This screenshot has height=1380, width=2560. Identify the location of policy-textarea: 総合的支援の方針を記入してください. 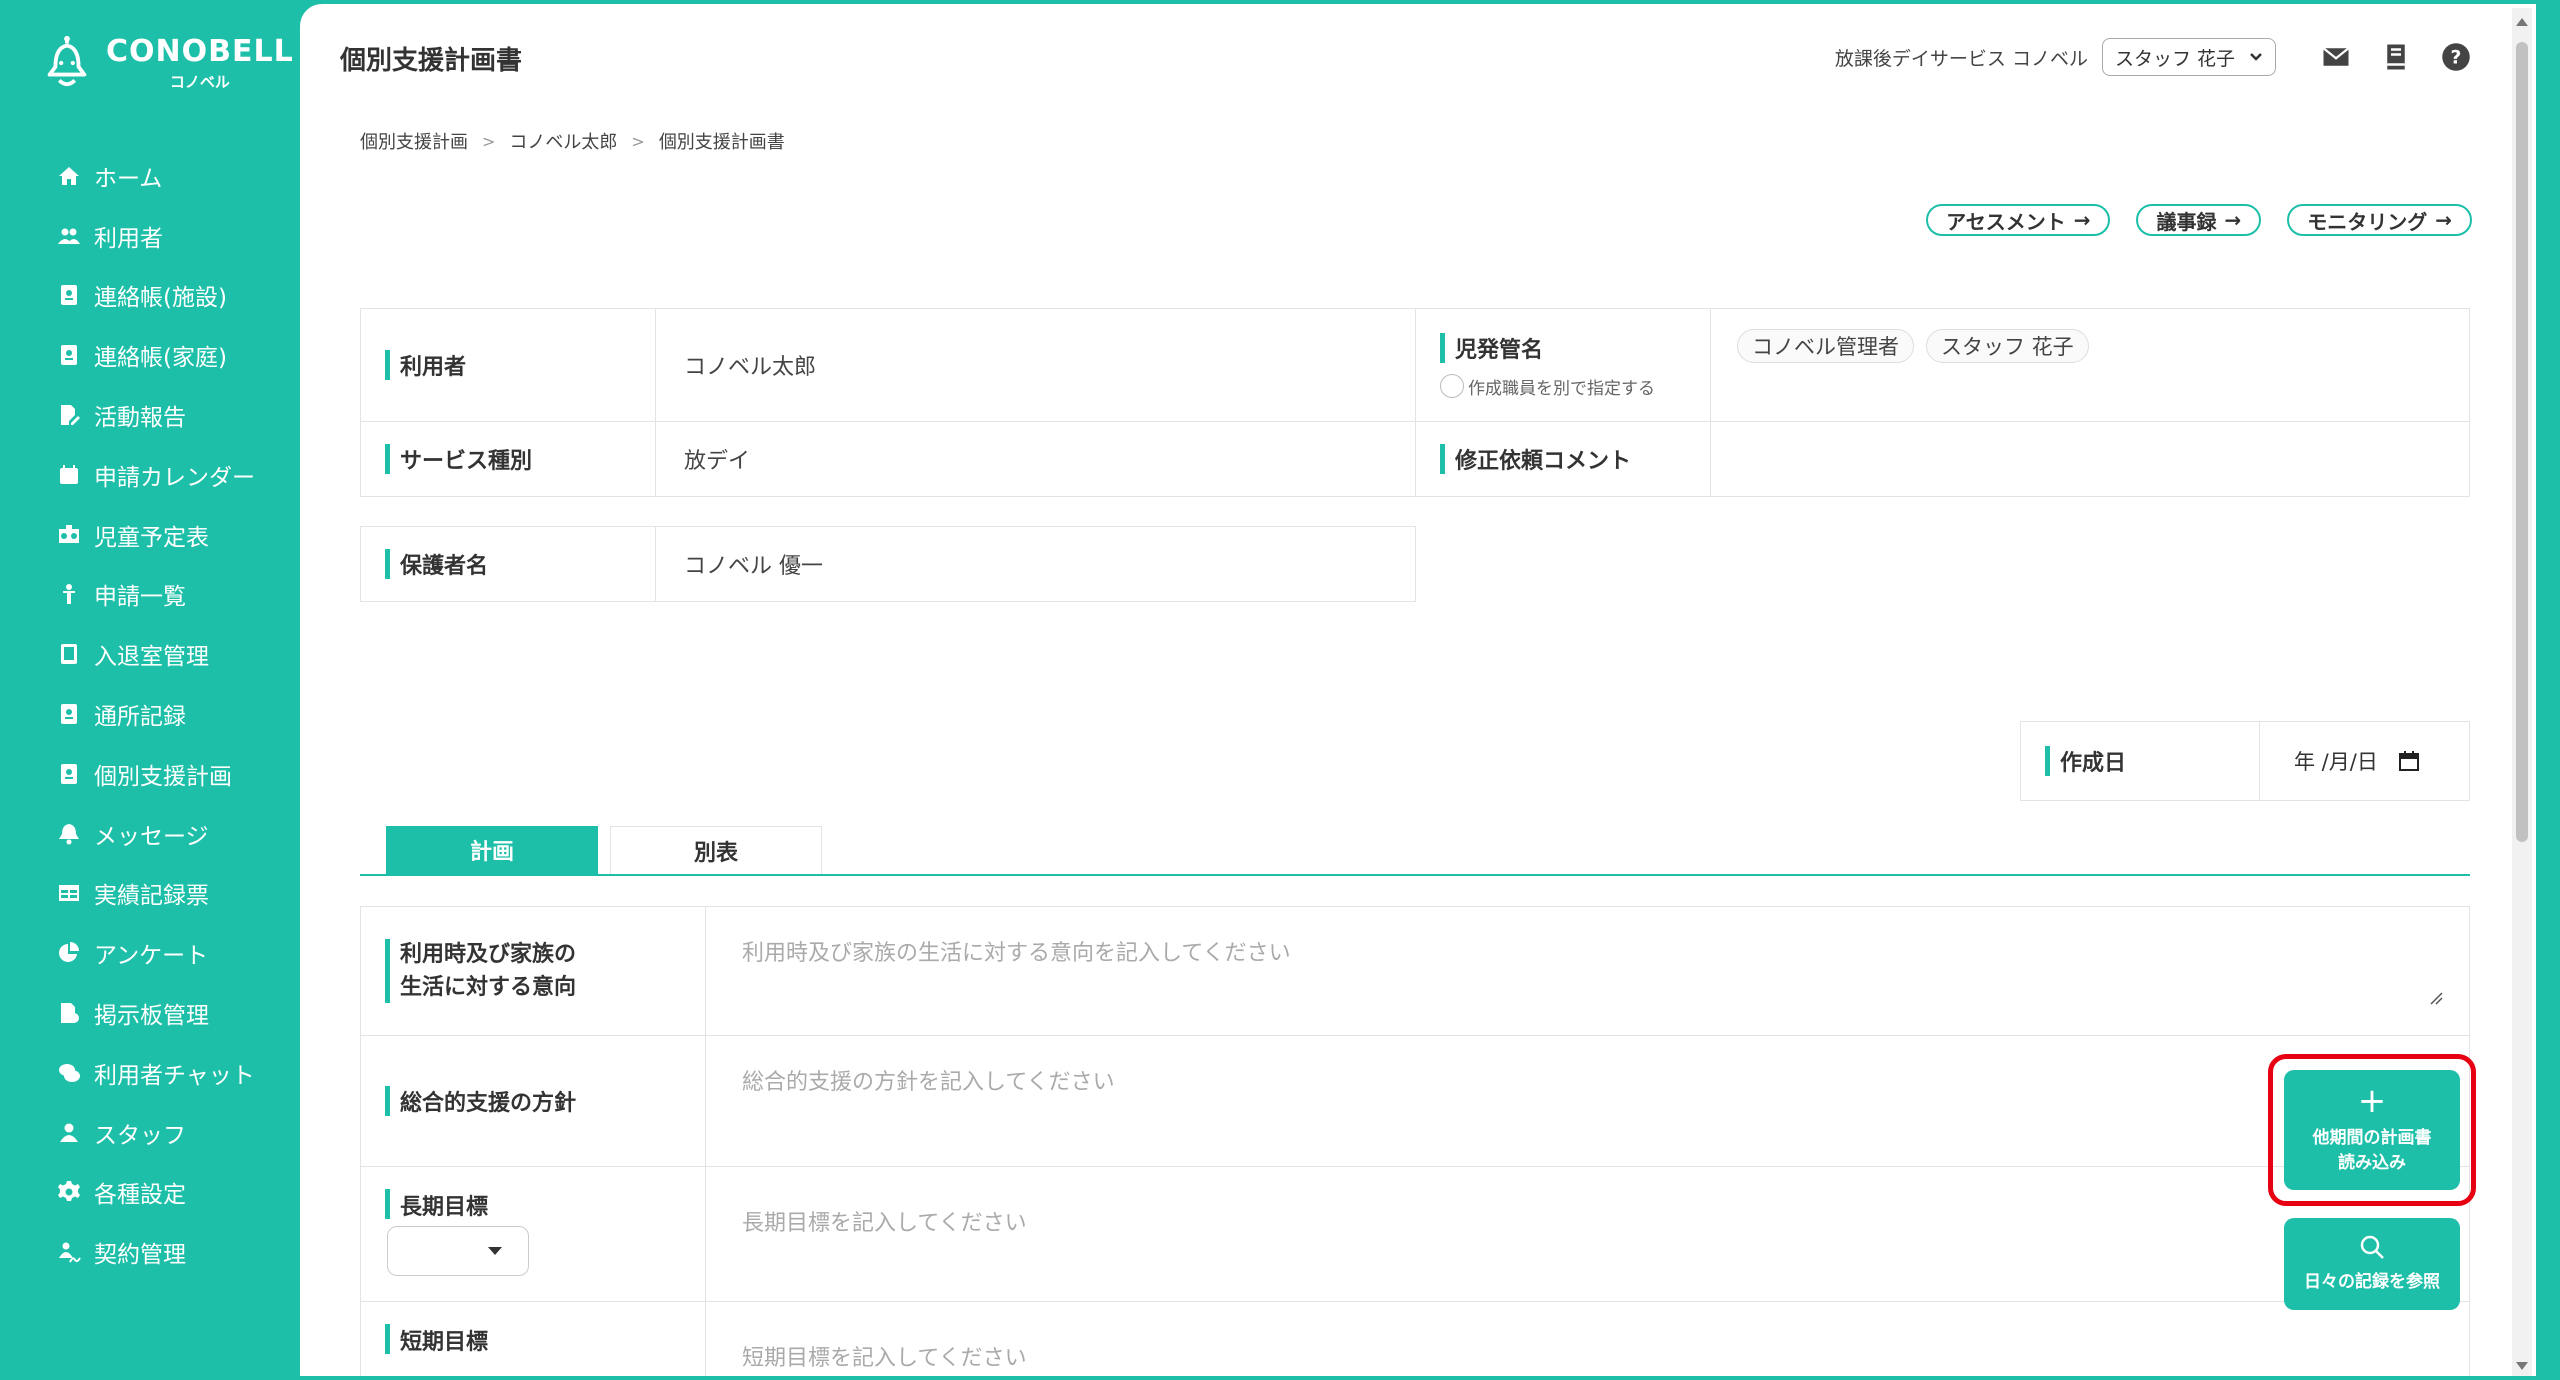
(1587, 1101).